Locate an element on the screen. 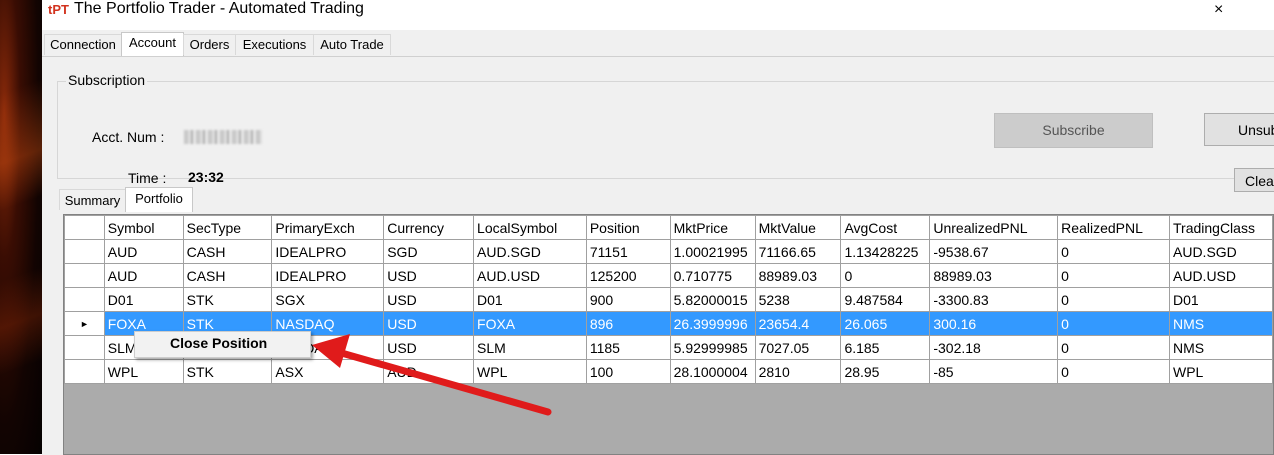  grid-cell: 300.16 is located at coordinates (994, 323).